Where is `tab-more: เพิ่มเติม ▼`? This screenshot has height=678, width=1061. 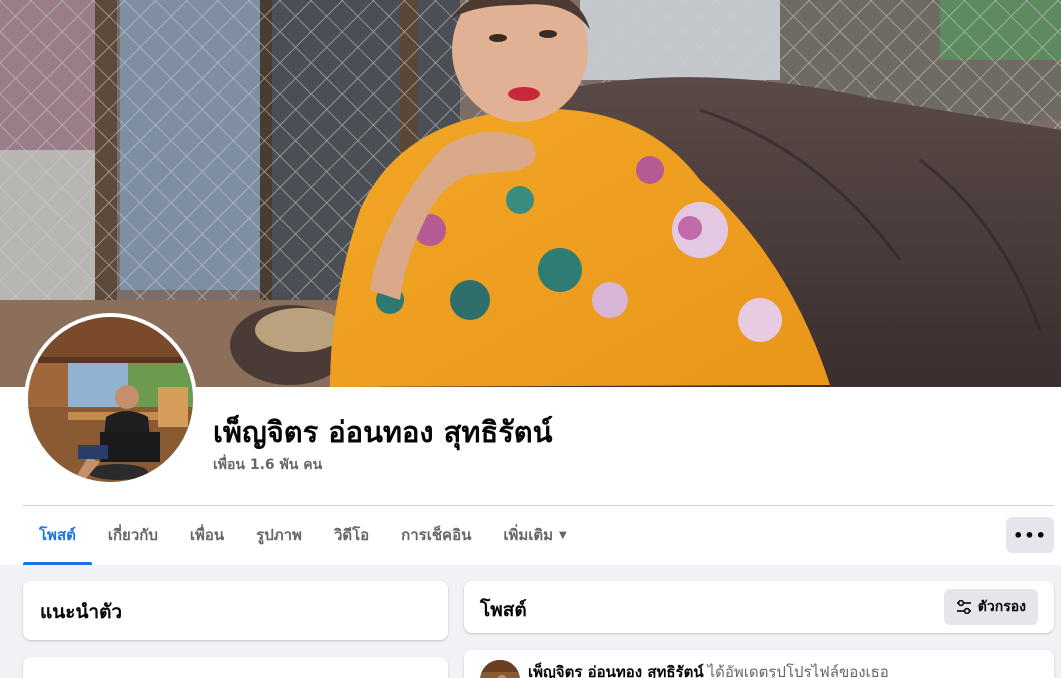 tab-more: เพิ่มเติม ▼ is located at coordinates (534, 535).